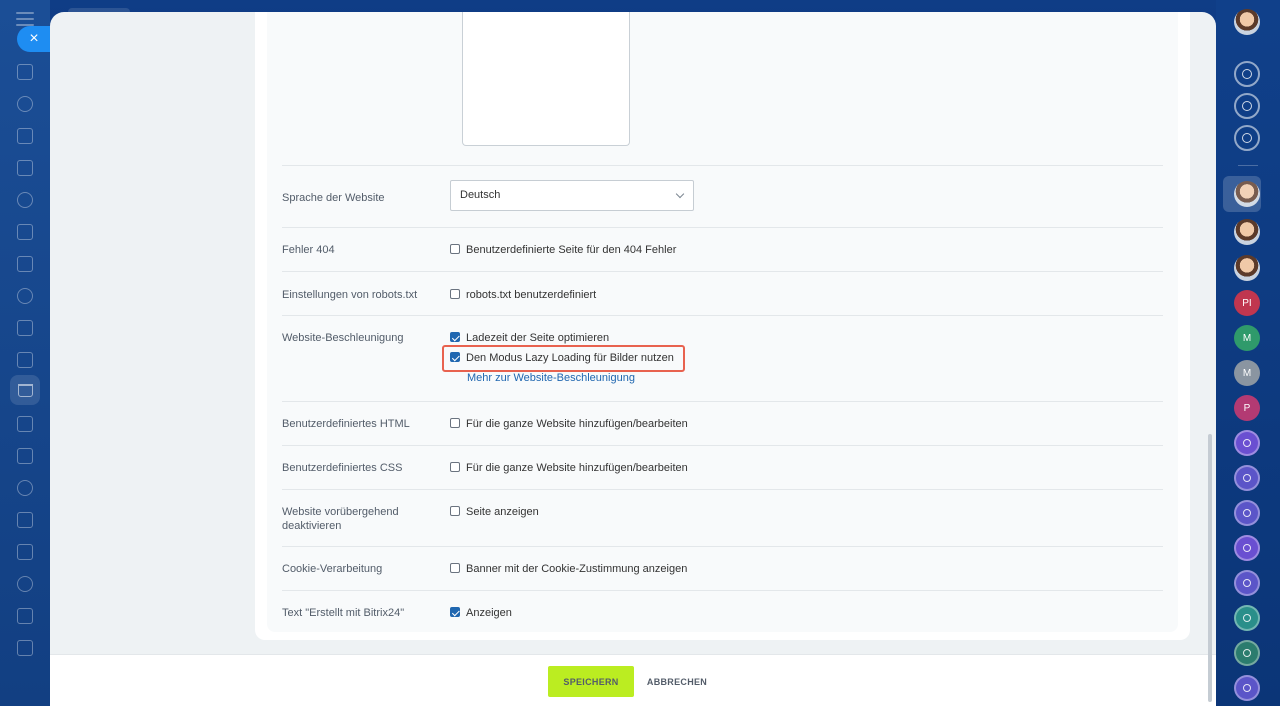  I want to click on option-text: robots.txt benutzerdefiniert, so click(531, 295).